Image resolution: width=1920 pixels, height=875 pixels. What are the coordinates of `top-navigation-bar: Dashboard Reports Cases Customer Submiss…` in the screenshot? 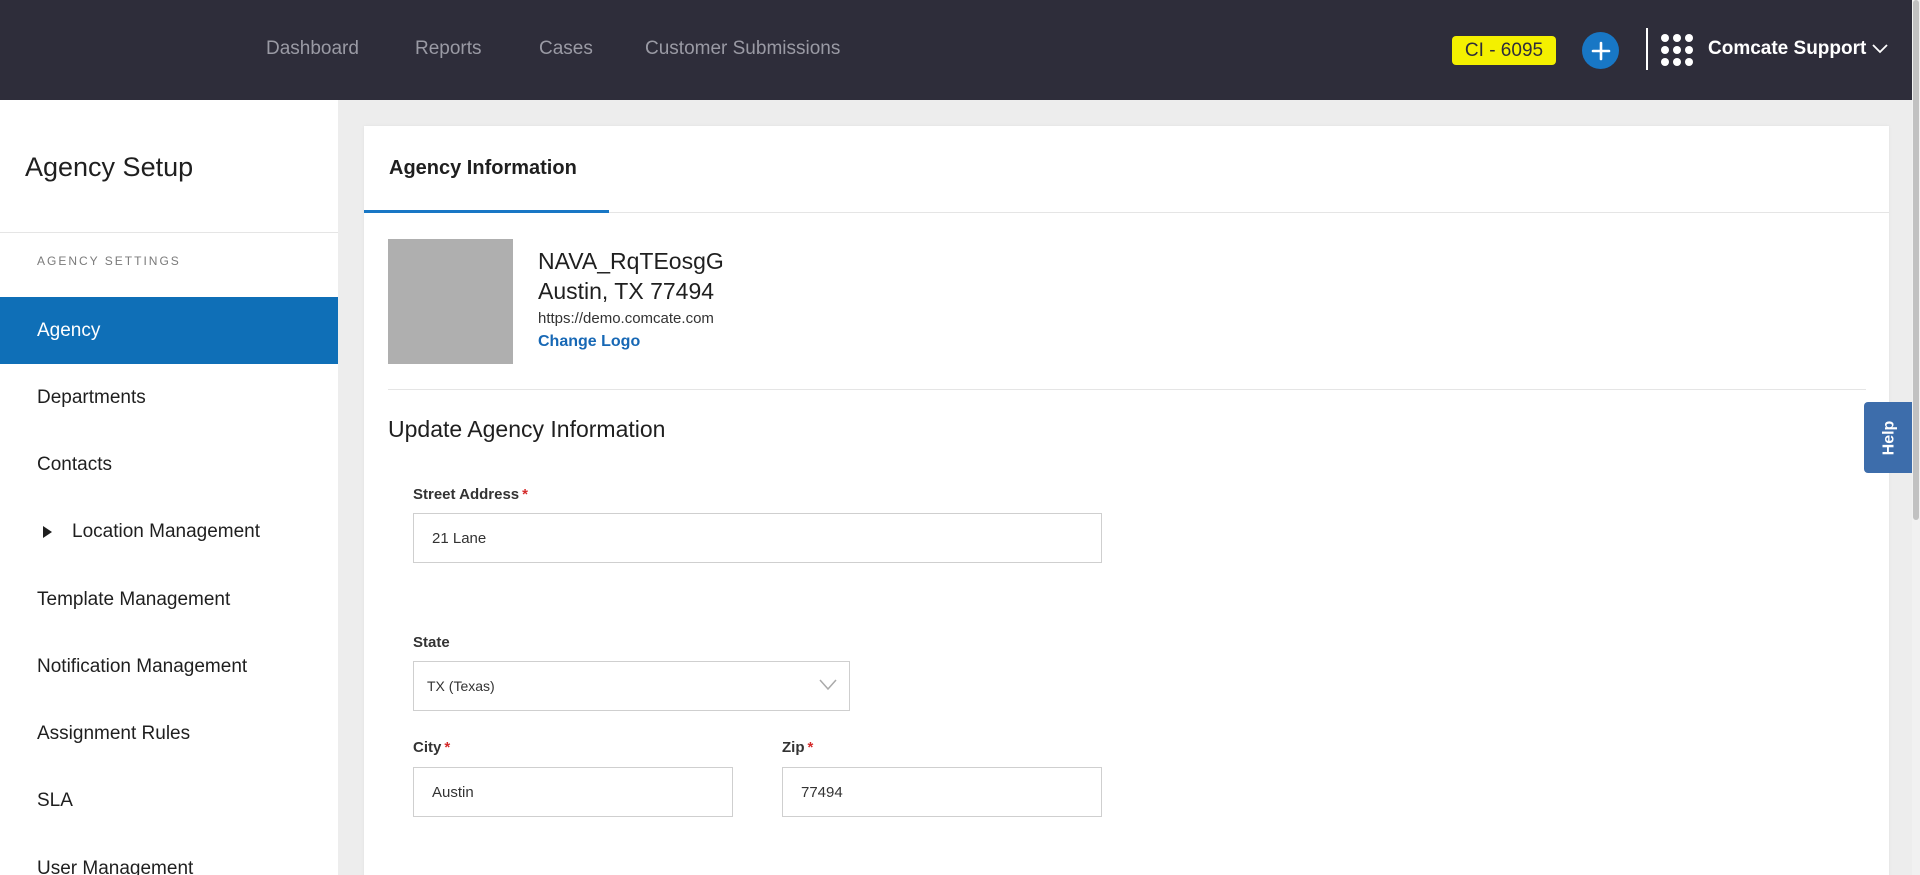 It's located at (960, 50).